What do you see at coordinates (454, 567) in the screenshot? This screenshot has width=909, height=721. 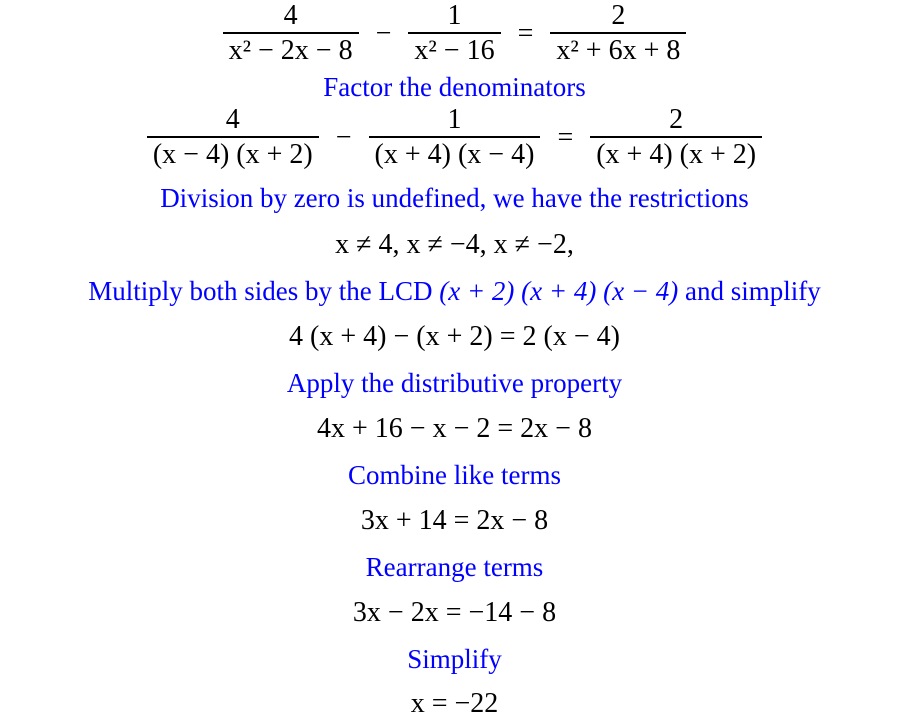 I see `step-note-rearrange: Rearrange terms` at bounding box center [454, 567].